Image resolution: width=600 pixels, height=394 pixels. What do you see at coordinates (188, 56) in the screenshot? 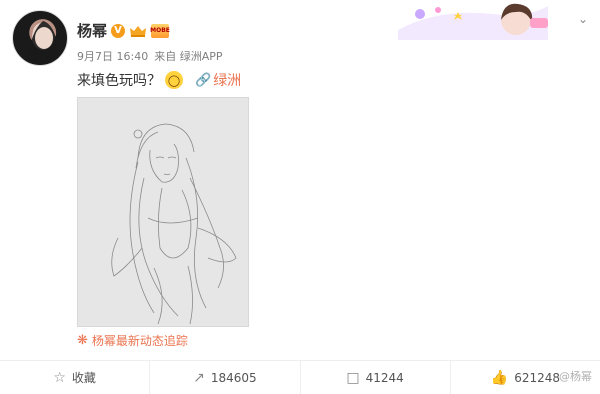
I see `post-source: 来自 绿洲APP` at bounding box center [188, 56].